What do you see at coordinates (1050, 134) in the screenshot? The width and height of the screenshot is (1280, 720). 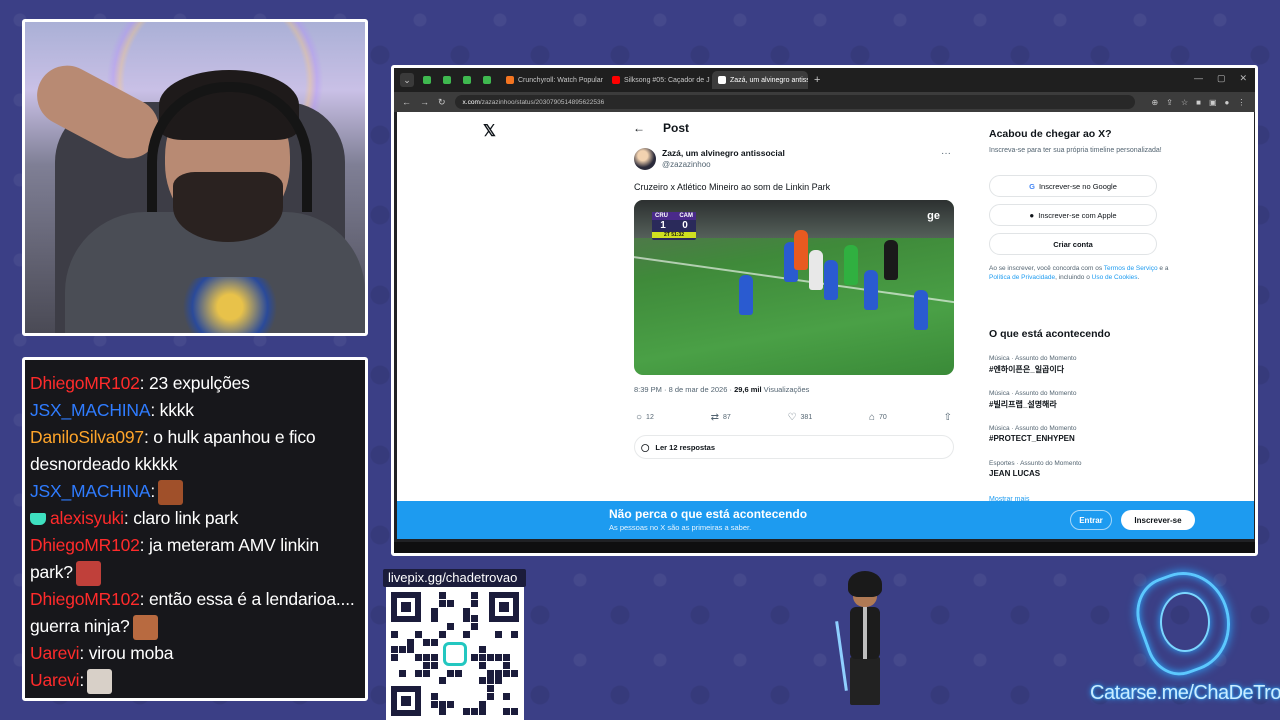 I see `signup-title: Acabou de chegar ao X?` at bounding box center [1050, 134].